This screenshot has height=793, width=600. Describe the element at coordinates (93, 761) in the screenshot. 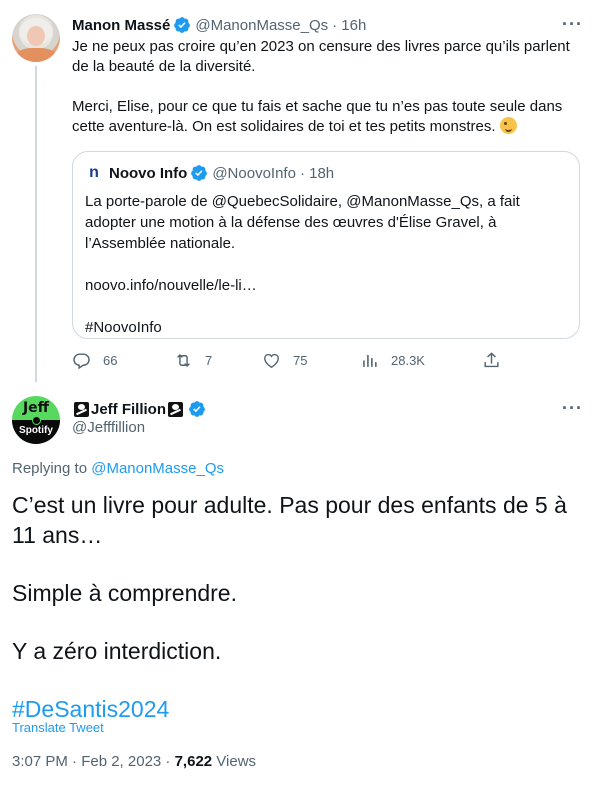

I see `tweet-timestamp: 3:07 PM · Feb 2, 2023 ·` at that location.